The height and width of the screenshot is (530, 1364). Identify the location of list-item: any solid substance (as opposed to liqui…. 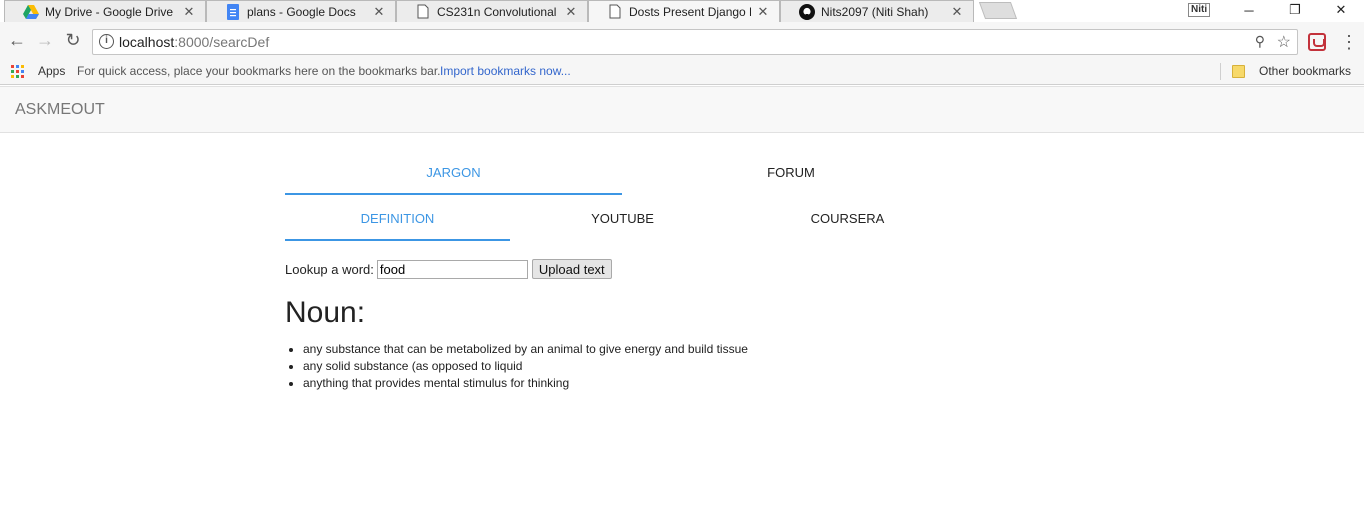
(525, 366).